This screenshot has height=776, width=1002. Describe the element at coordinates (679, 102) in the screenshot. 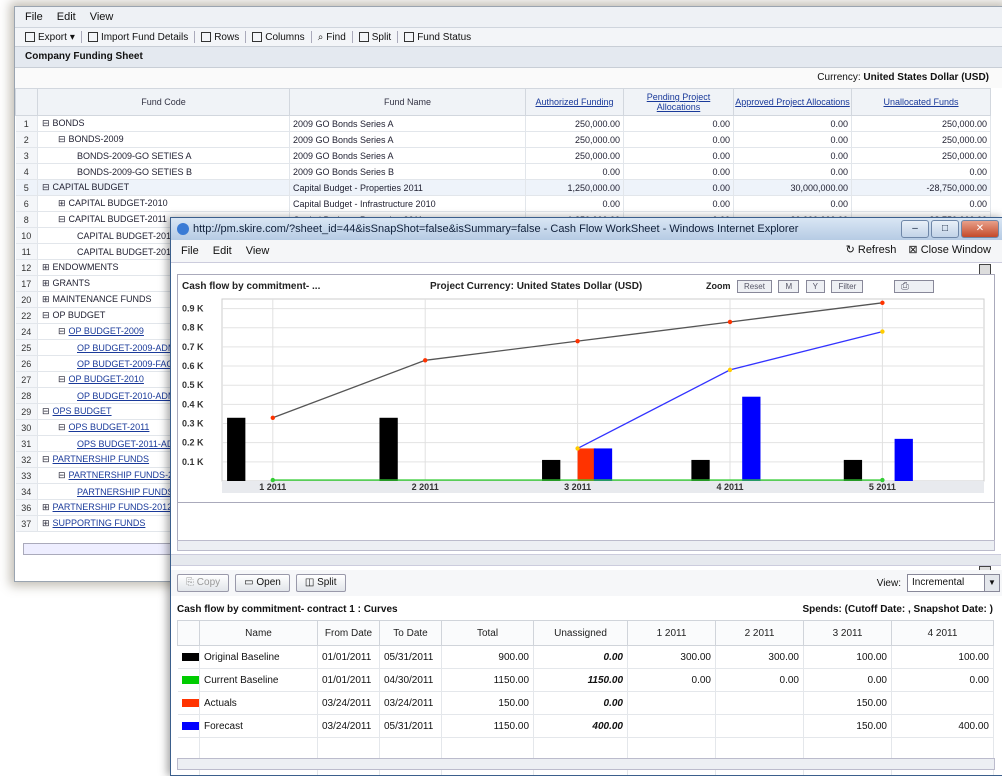

I see `col-pending: Pending Project Allocations` at that location.